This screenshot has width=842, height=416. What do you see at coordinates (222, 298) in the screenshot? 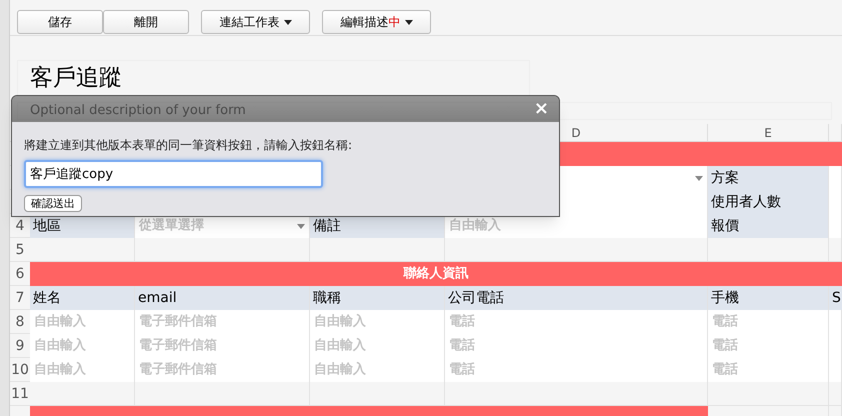
I see `field-label: email` at bounding box center [222, 298].